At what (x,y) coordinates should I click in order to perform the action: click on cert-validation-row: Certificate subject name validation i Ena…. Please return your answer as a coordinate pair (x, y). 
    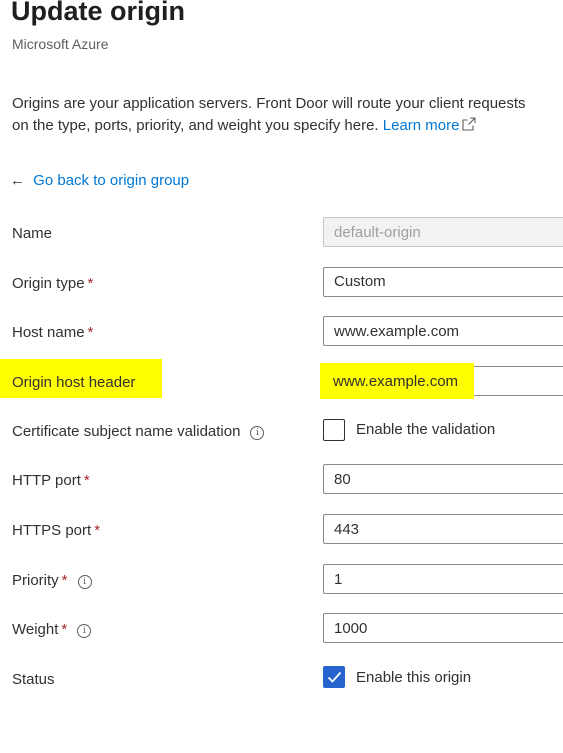
    Looking at the image, I should click on (281, 434).